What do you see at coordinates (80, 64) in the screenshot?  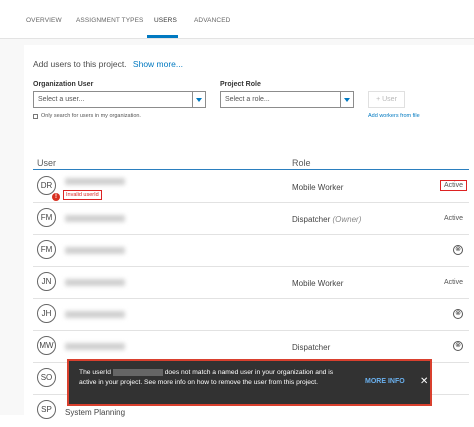 I see `add-users-title: Add users to this project.` at bounding box center [80, 64].